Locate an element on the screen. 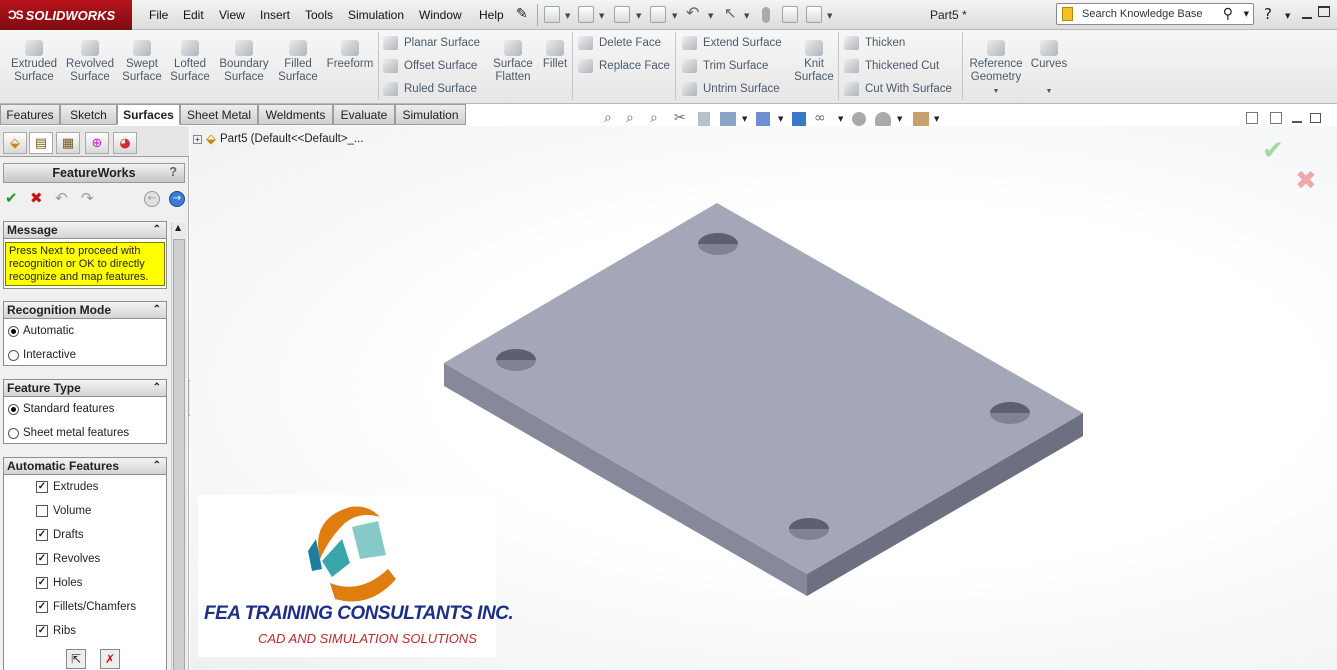 The height and width of the screenshot is (670, 1337). recognition-mode-header: Recognition Mode ⌃ is located at coordinates (85, 310).